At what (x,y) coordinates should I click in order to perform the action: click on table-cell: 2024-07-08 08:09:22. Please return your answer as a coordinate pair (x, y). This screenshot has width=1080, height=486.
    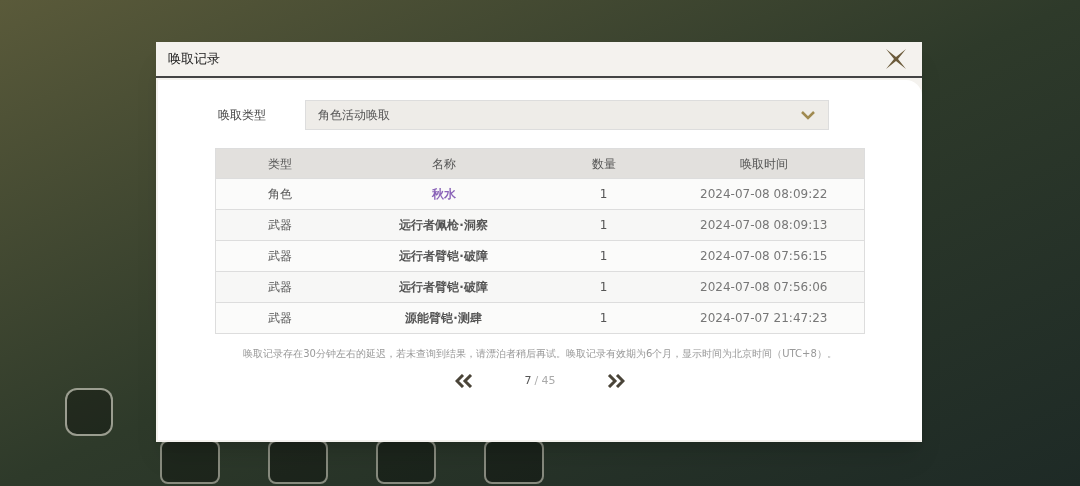
    Looking at the image, I should click on (764, 194).